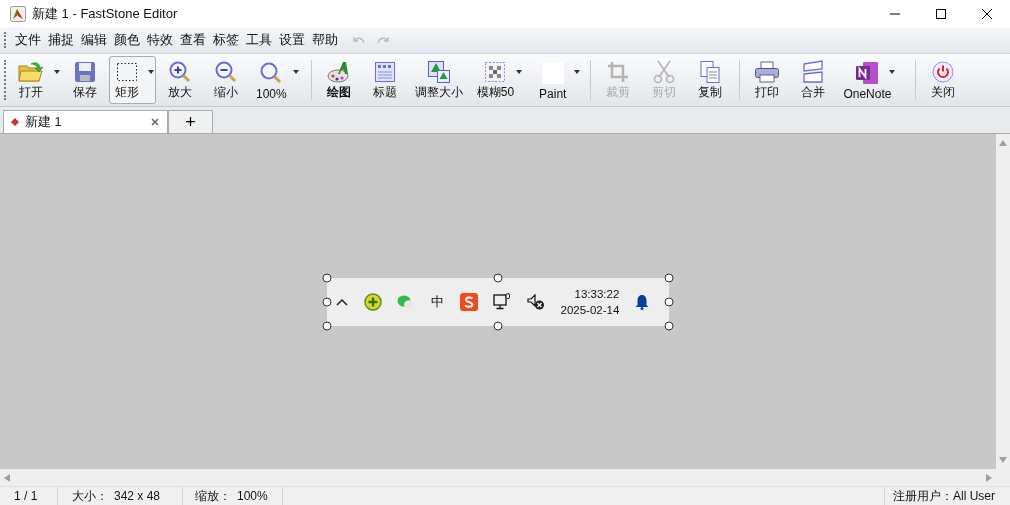  What do you see at coordinates (944, 496) in the screenshot?
I see `registered-user: 注册用户：All User` at bounding box center [944, 496].